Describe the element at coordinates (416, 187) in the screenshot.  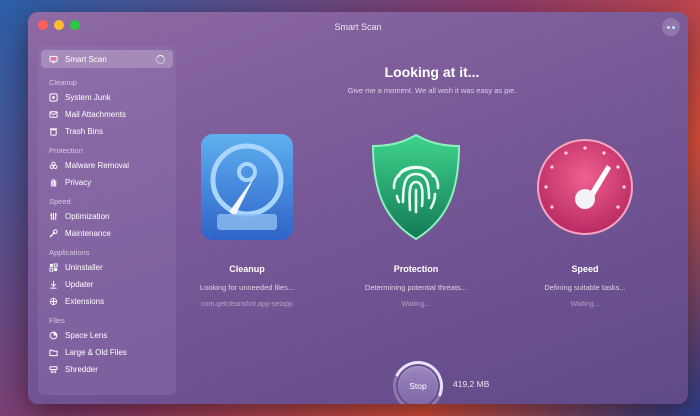
I see `shield-fingerprint-icon` at that location.